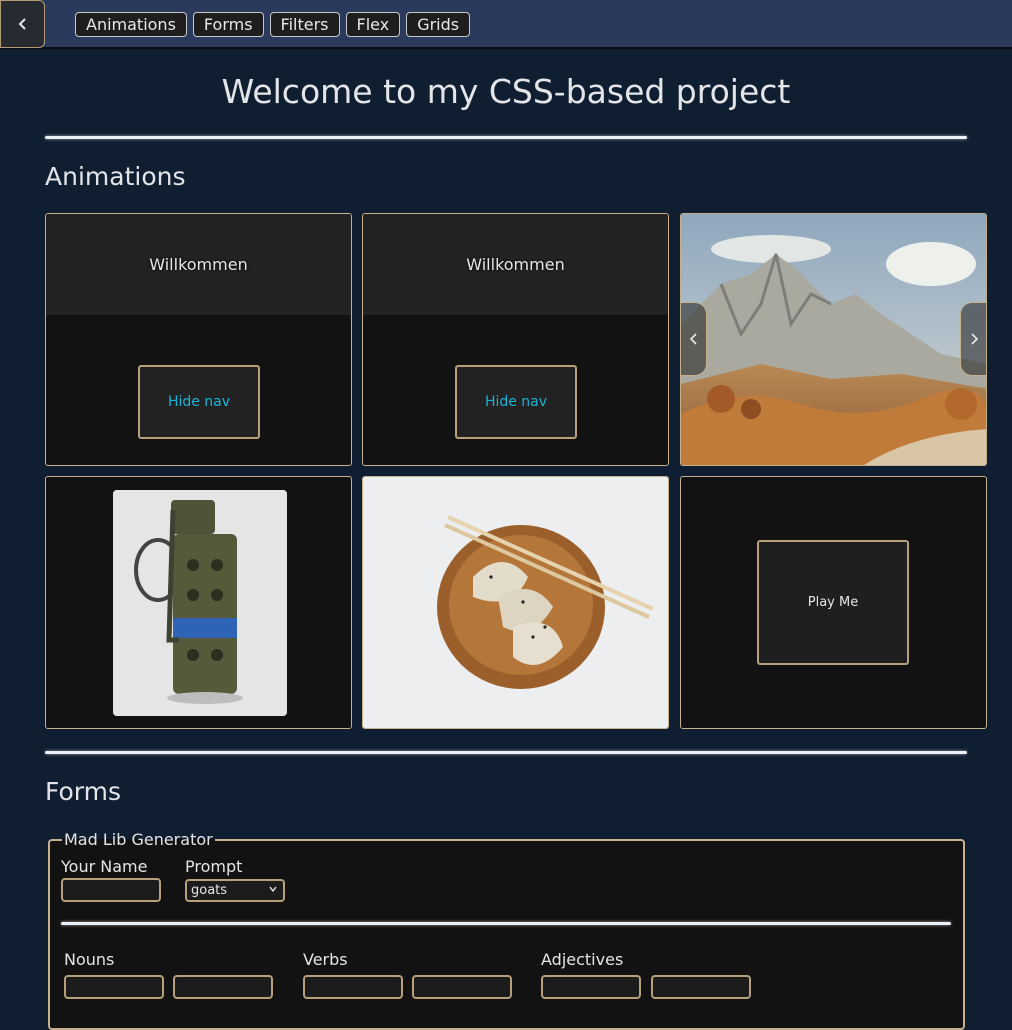  What do you see at coordinates (438, 24) in the screenshot?
I see `nav-tab-grids: Grids` at bounding box center [438, 24].